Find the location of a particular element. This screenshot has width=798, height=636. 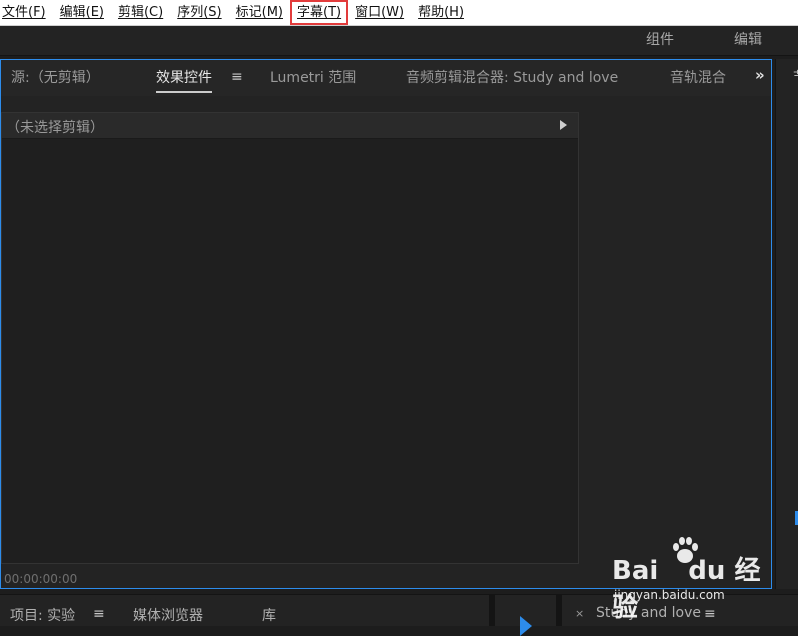

tab-audio-clip-mixer: 音频剪辑混合器: Study and love is located at coordinates (512, 77).